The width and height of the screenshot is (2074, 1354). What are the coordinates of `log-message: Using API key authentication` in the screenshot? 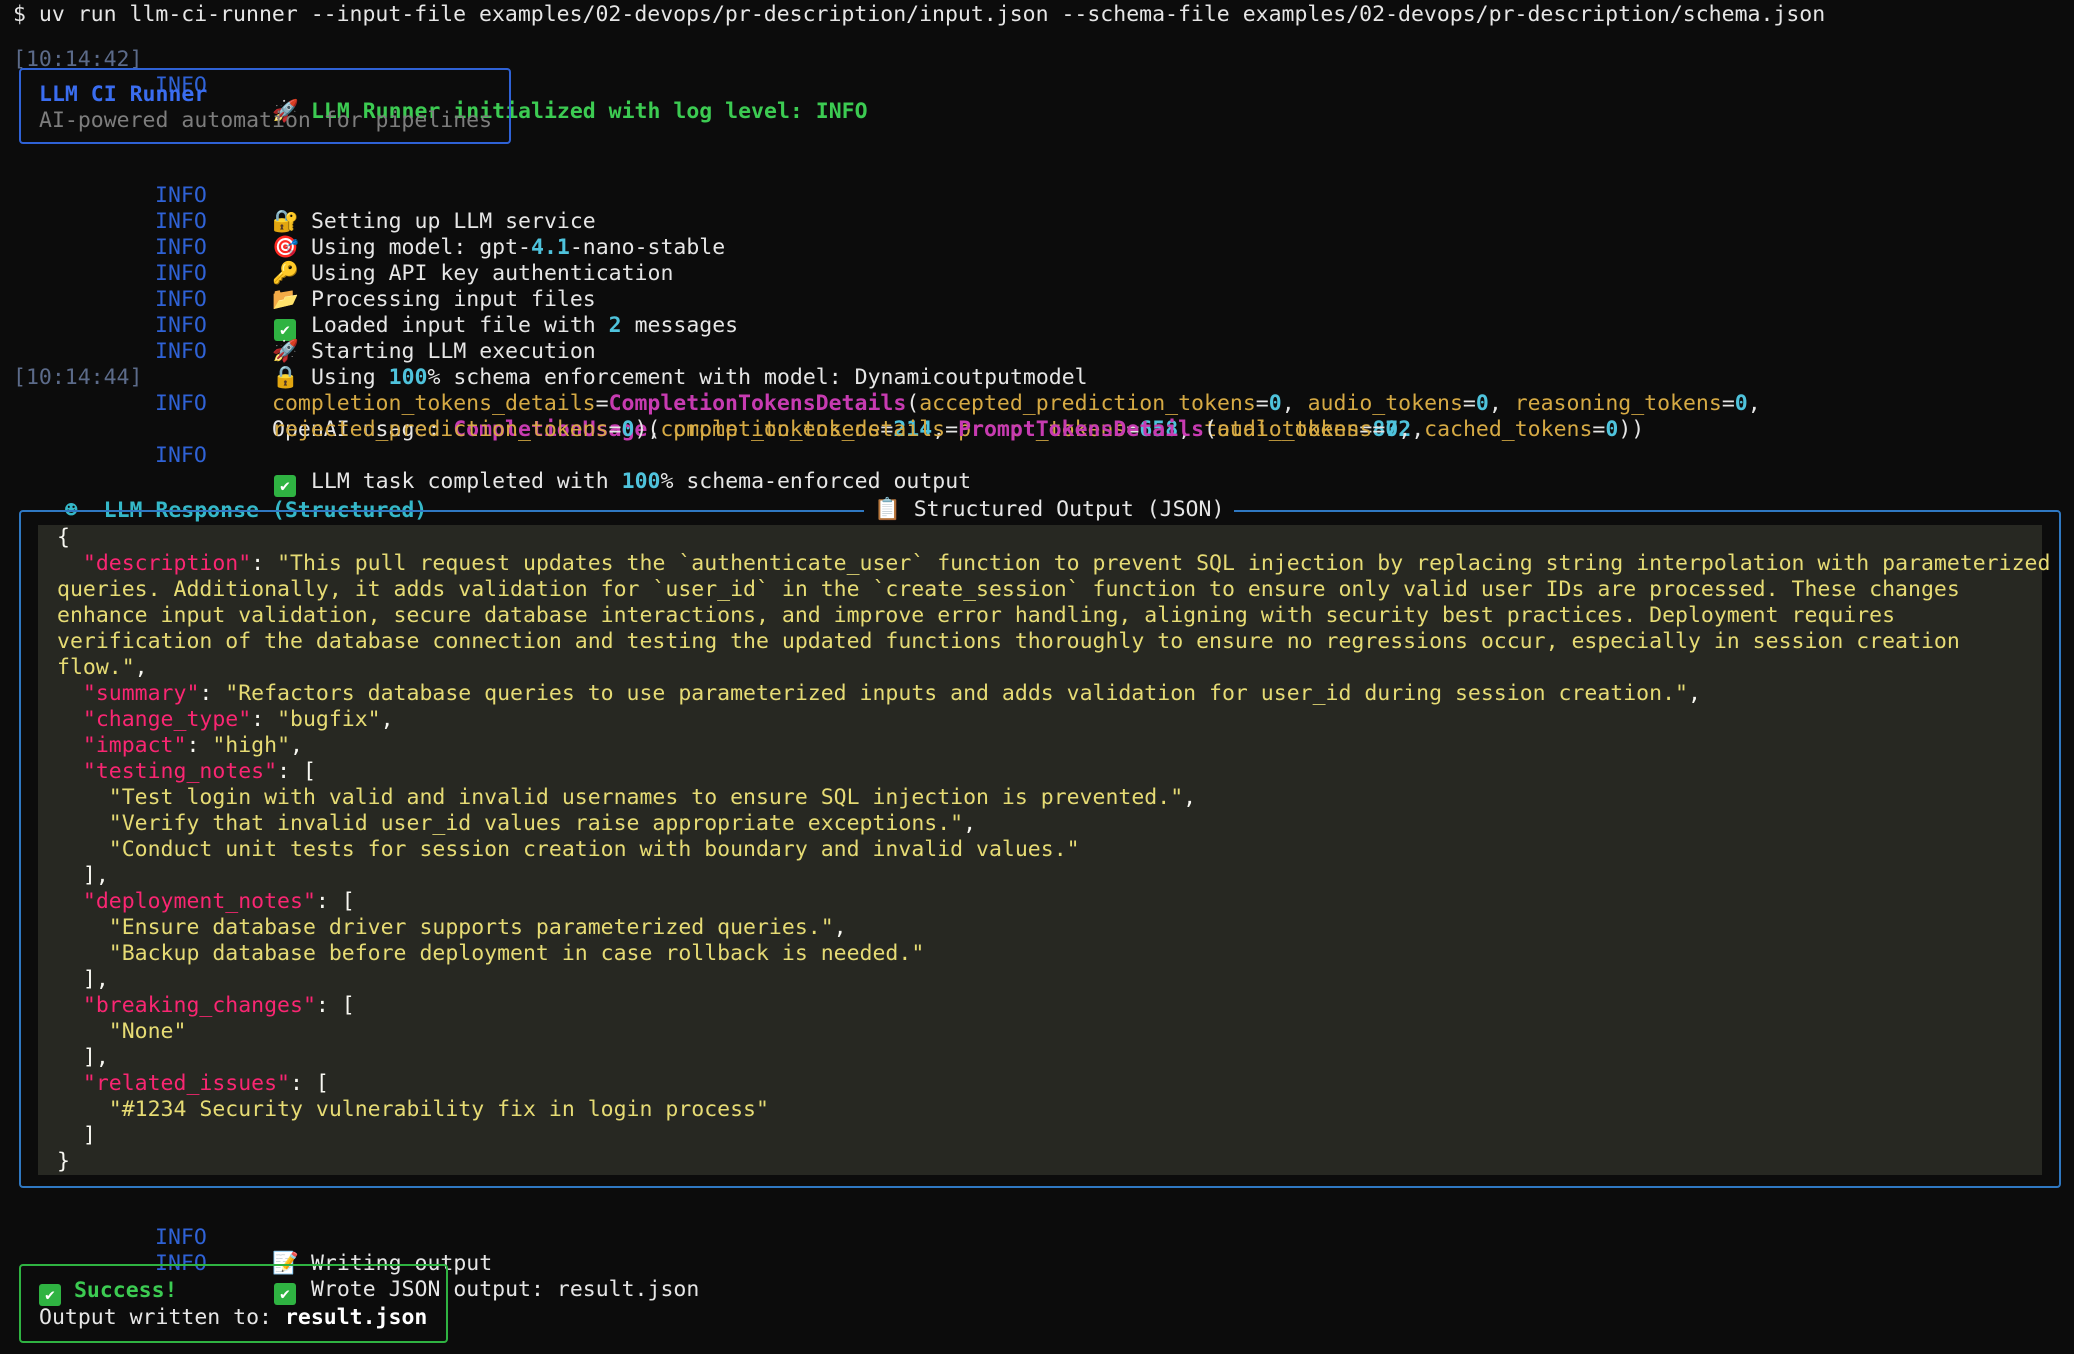 It's located at (492, 273).